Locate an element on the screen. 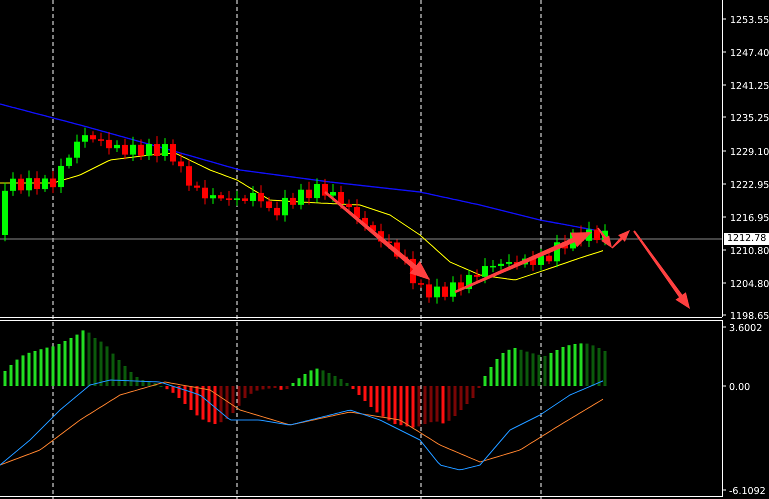 Image resolution: width=769 pixels, height=499 pixels. indicator-axis-label: 0.00 is located at coordinates (739, 387).